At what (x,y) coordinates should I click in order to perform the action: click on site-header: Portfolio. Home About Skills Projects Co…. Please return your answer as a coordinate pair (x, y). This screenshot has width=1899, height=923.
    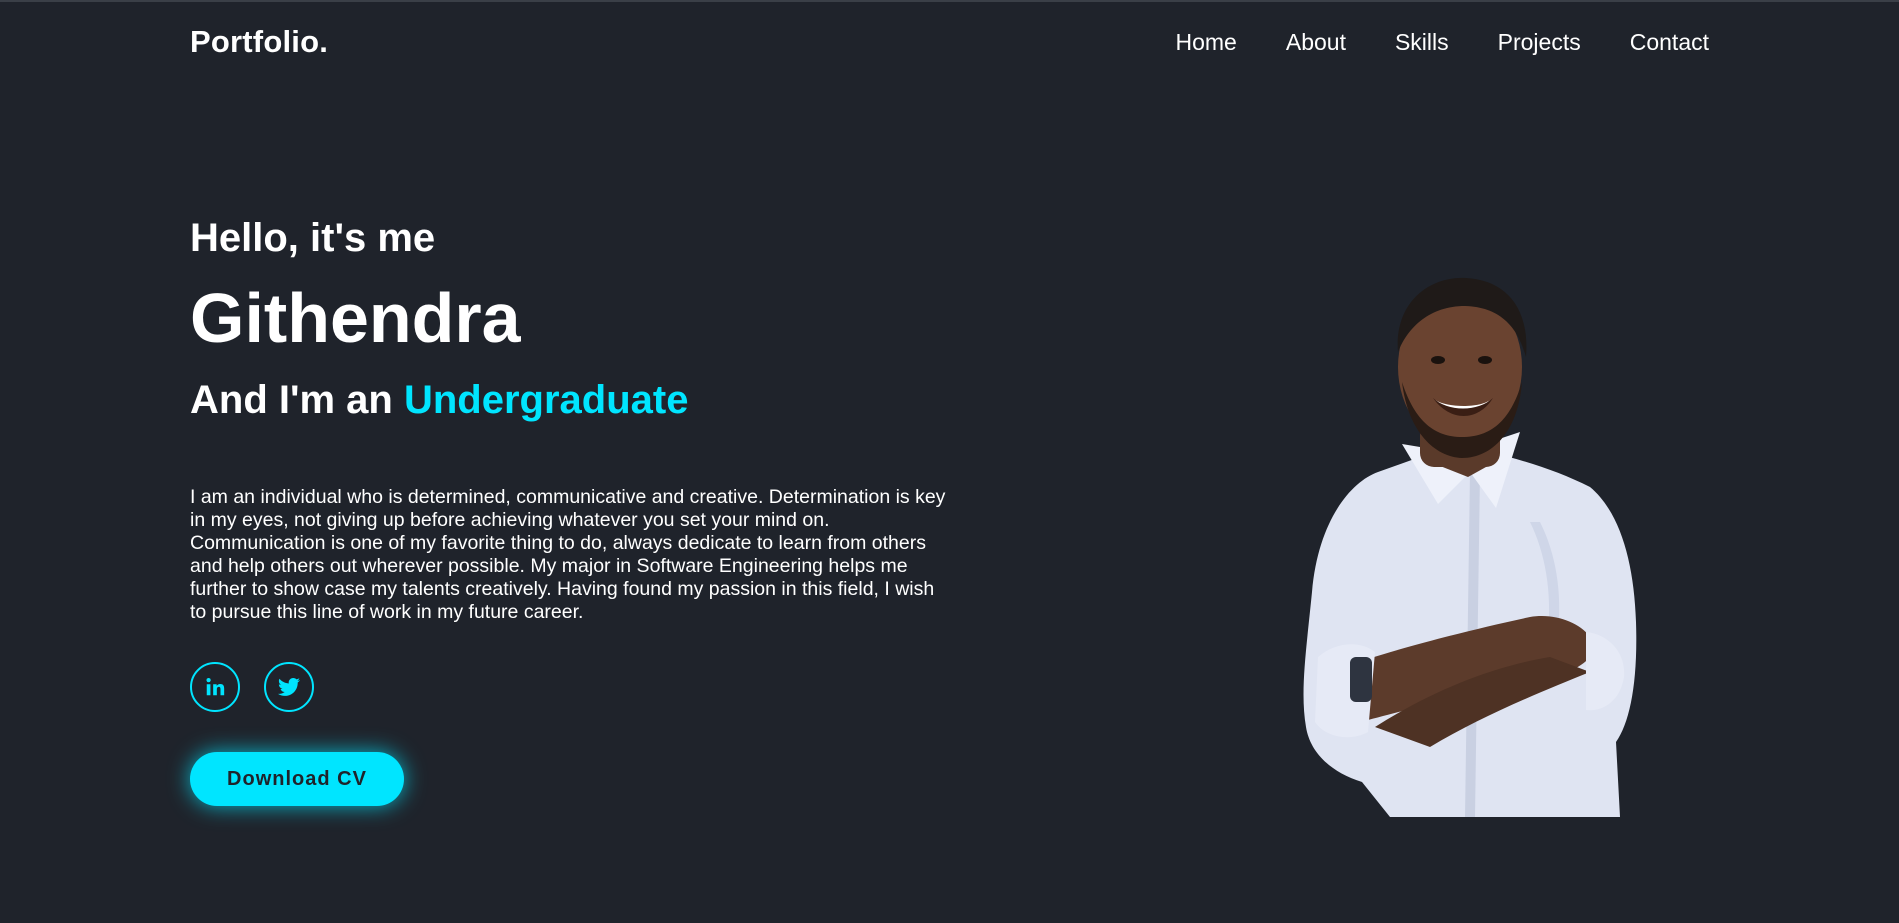
    Looking at the image, I should click on (949, 45).